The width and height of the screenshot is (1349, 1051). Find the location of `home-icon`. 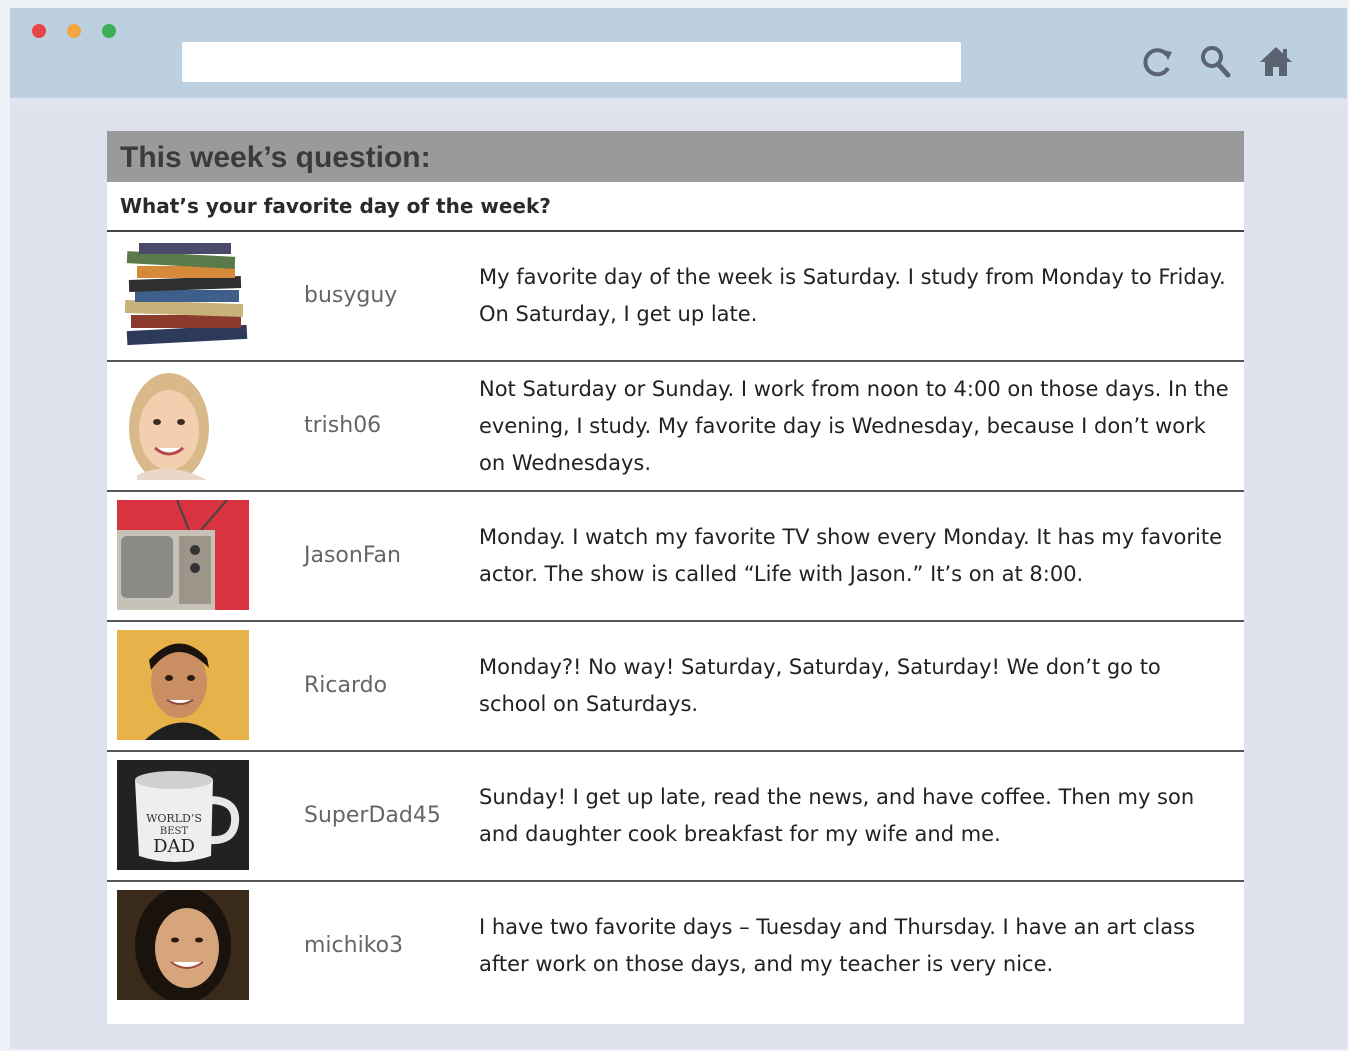

home-icon is located at coordinates (1276, 62).